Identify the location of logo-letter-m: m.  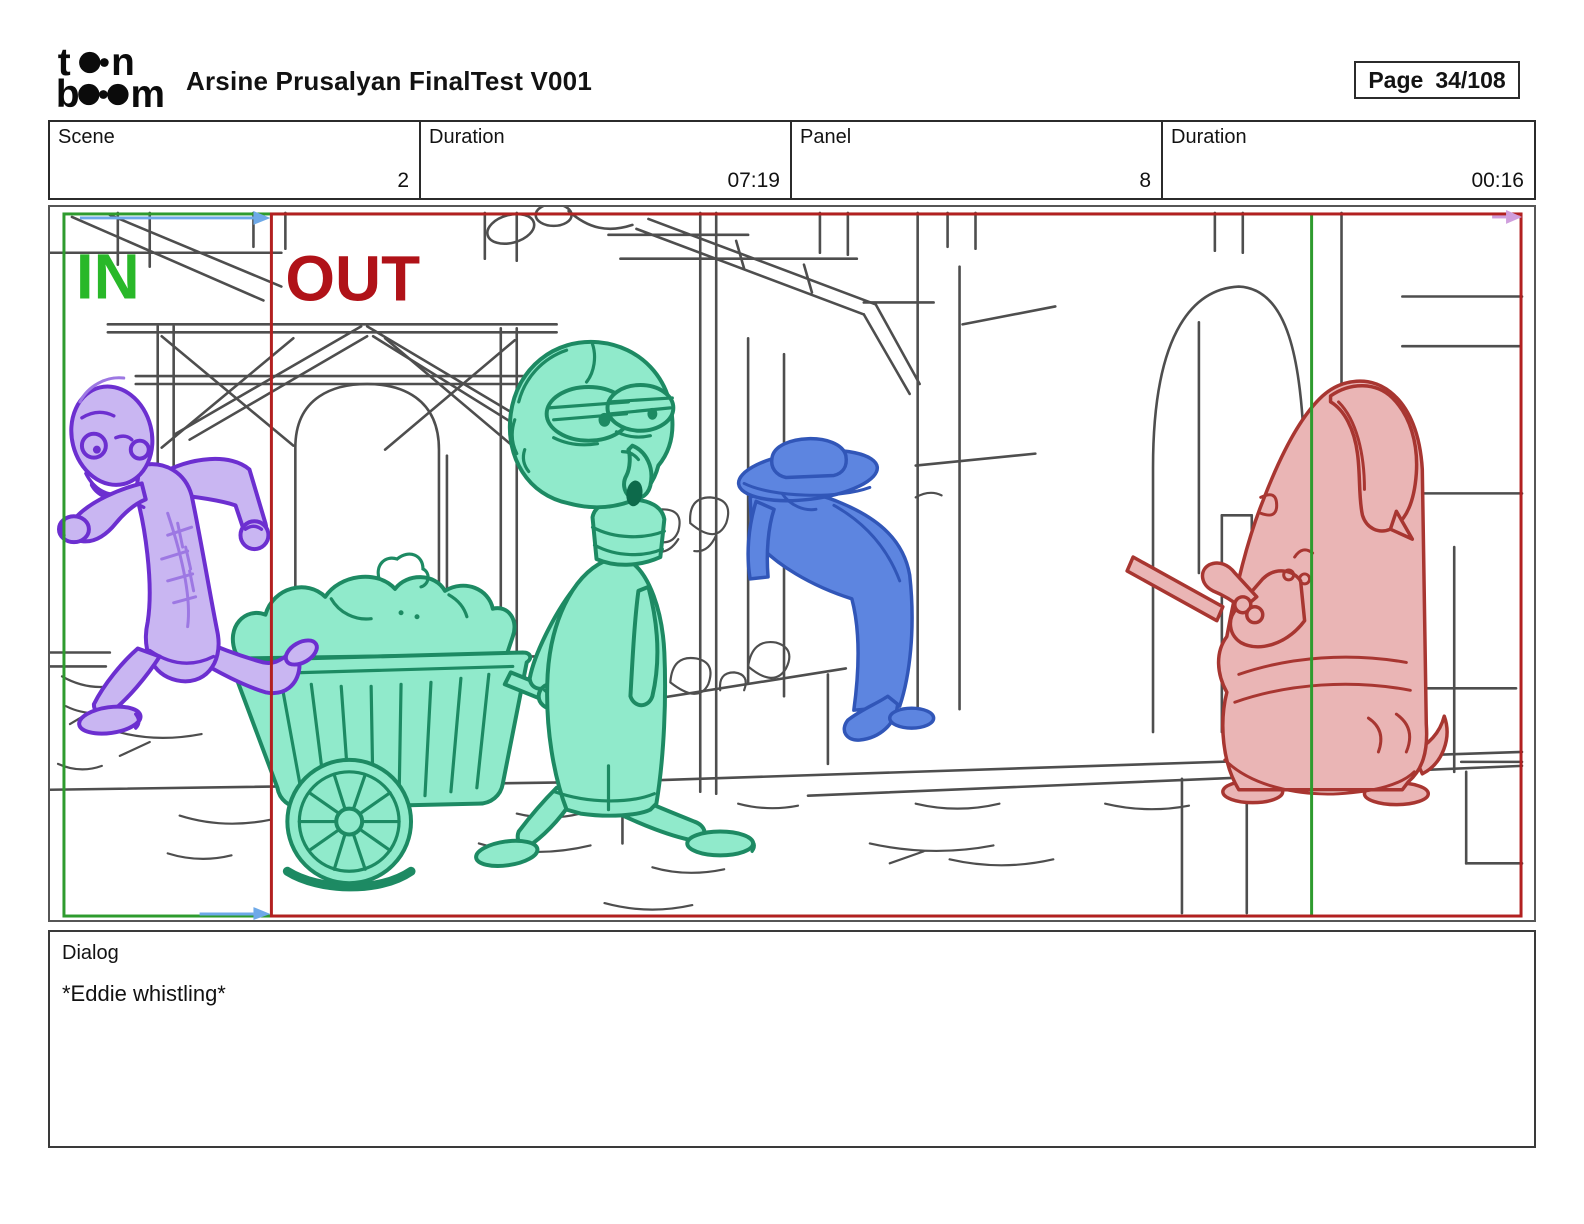
(148, 91).